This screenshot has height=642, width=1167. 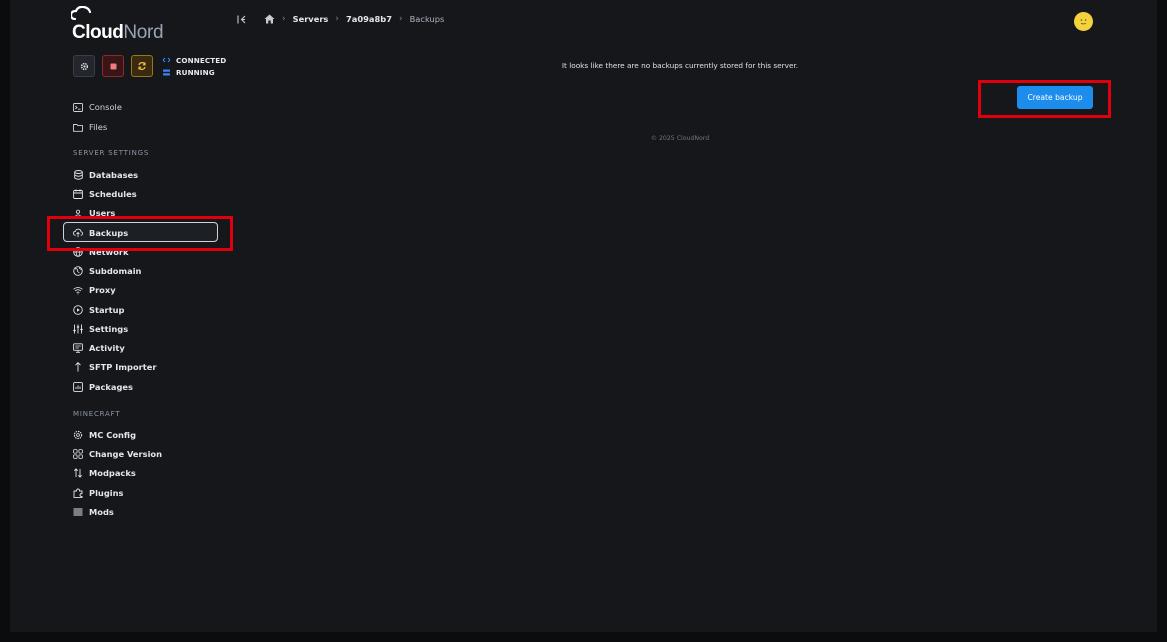 What do you see at coordinates (311, 19) in the screenshot?
I see `breadcrumb-servers: Servers` at bounding box center [311, 19].